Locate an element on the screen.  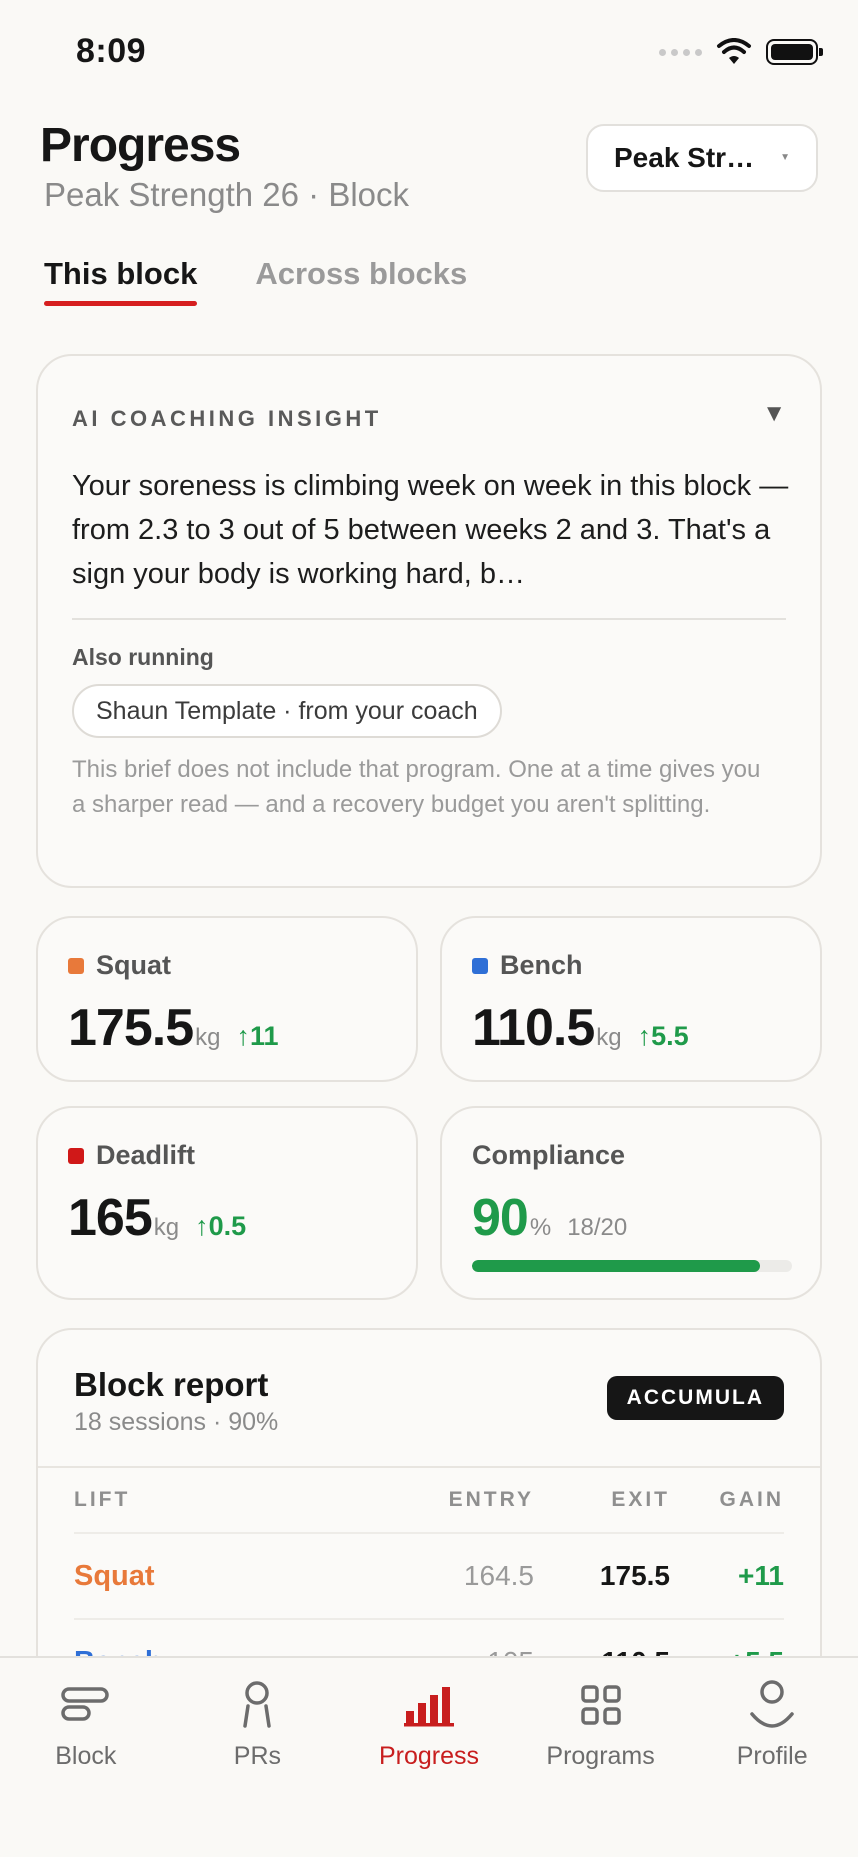
status-icons is located at coordinates (741, 52).